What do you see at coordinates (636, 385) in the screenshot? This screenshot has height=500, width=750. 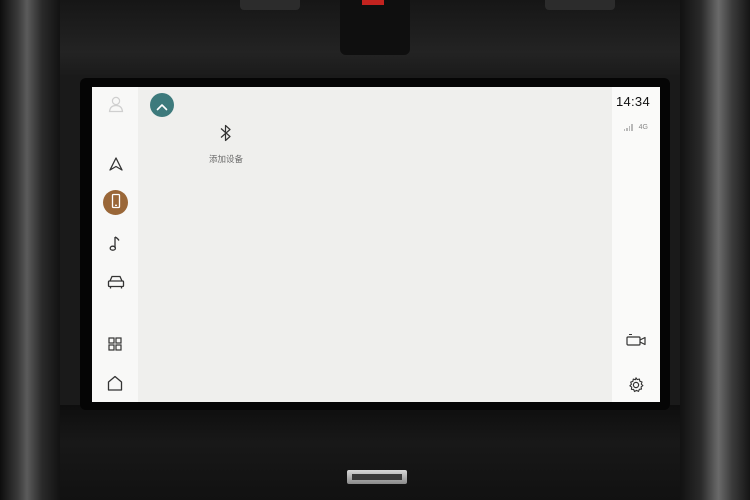 I see `gear-icon` at bounding box center [636, 385].